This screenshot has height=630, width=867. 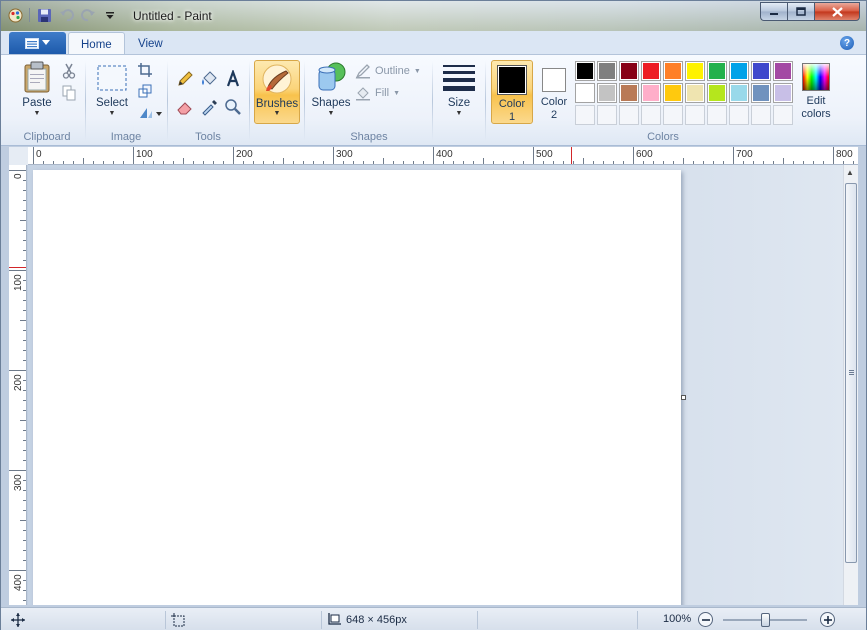 What do you see at coordinates (444, 154) in the screenshot?
I see `ruler-label: 400` at bounding box center [444, 154].